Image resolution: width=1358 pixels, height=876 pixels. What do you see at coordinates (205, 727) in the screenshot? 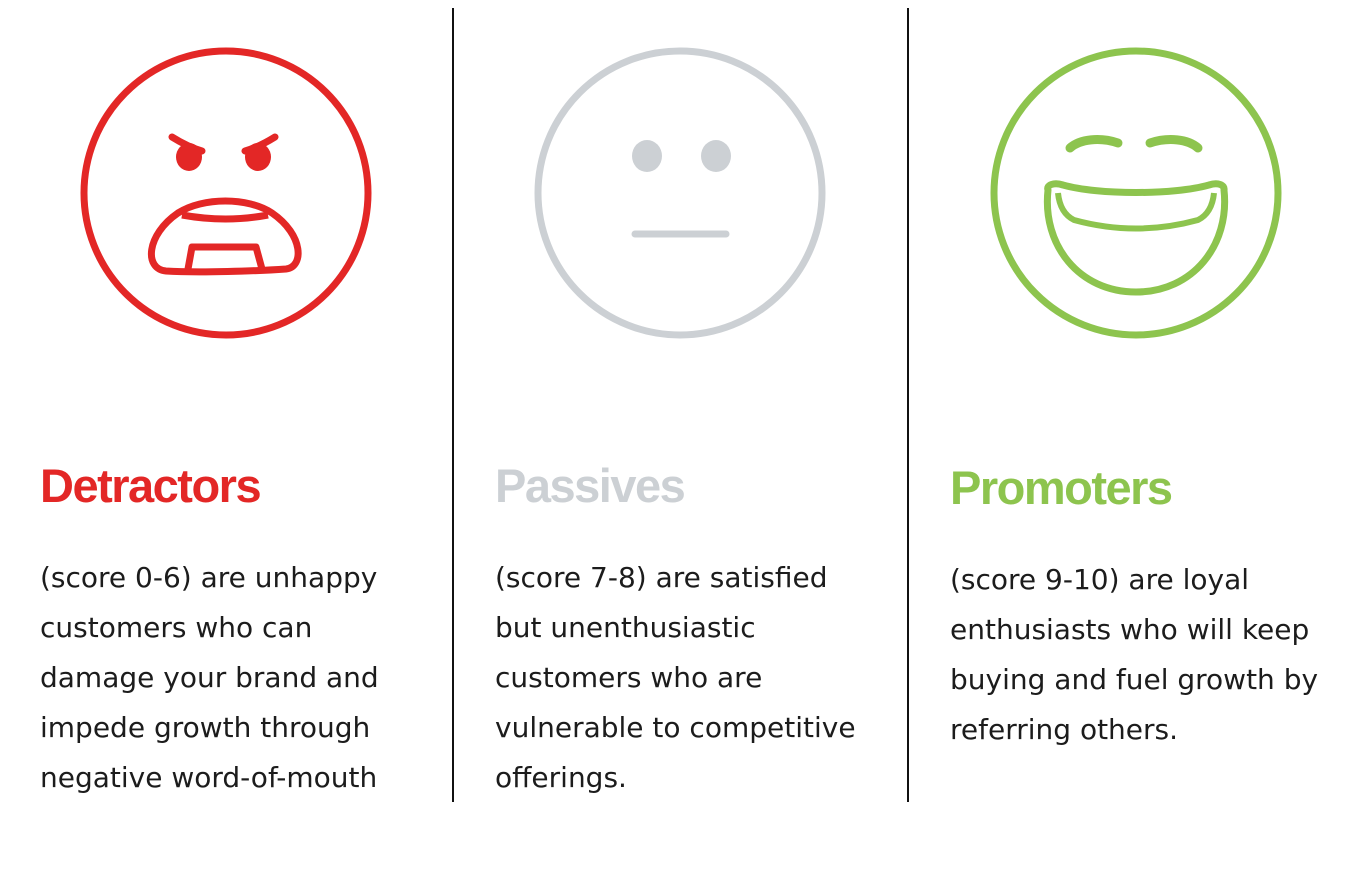
I see `description-line: impede growth through` at bounding box center [205, 727].